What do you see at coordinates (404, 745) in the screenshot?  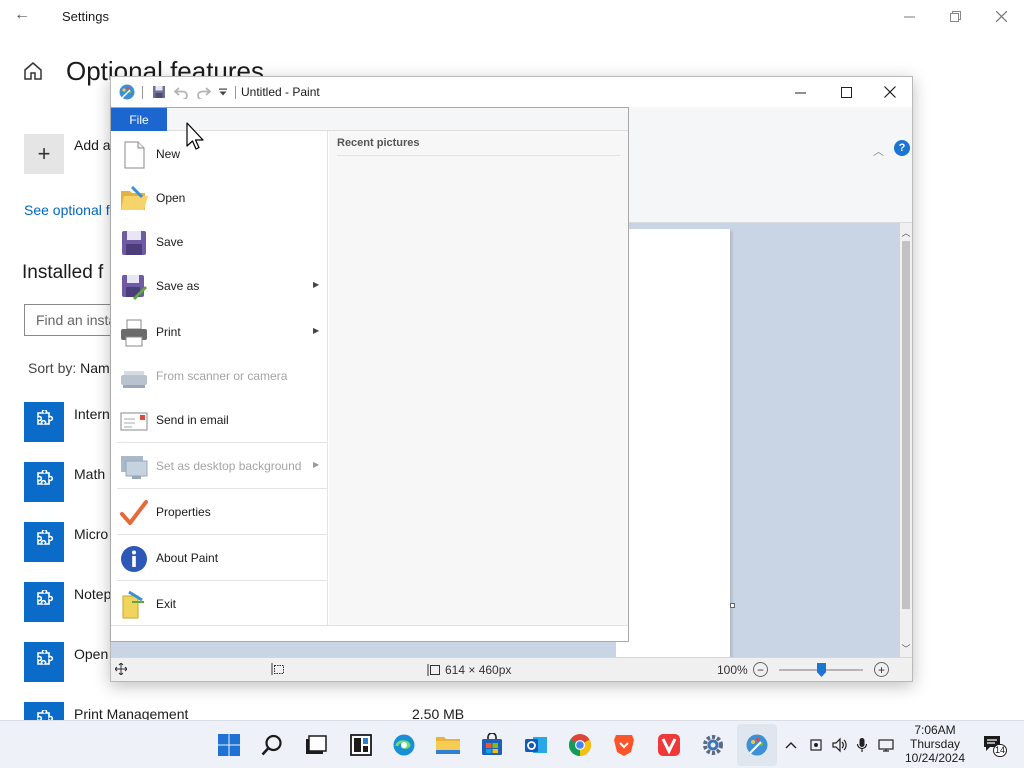 I see `edge-browser-icon` at bounding box center [404, 745].